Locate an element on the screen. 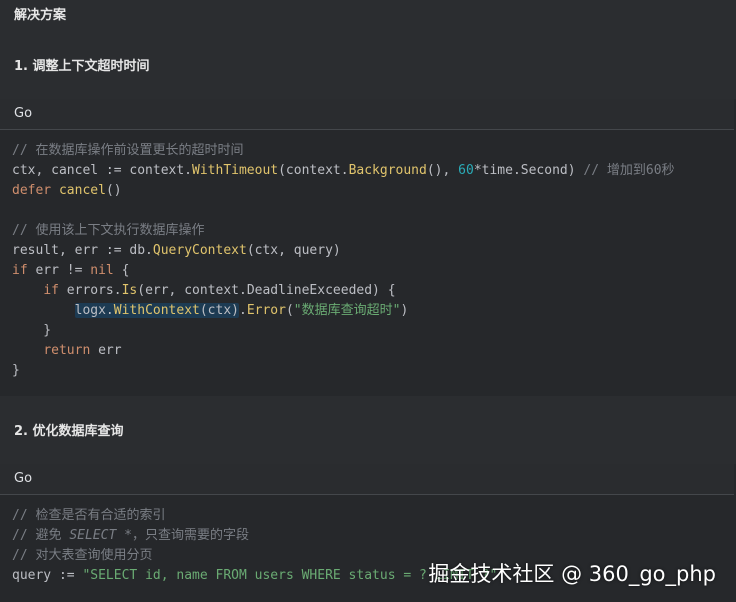 Image resolution: width=736 pixels, height=602 pixels. step2-heading: 2. 优化数据库查询 is located at coordinates (69, 431).